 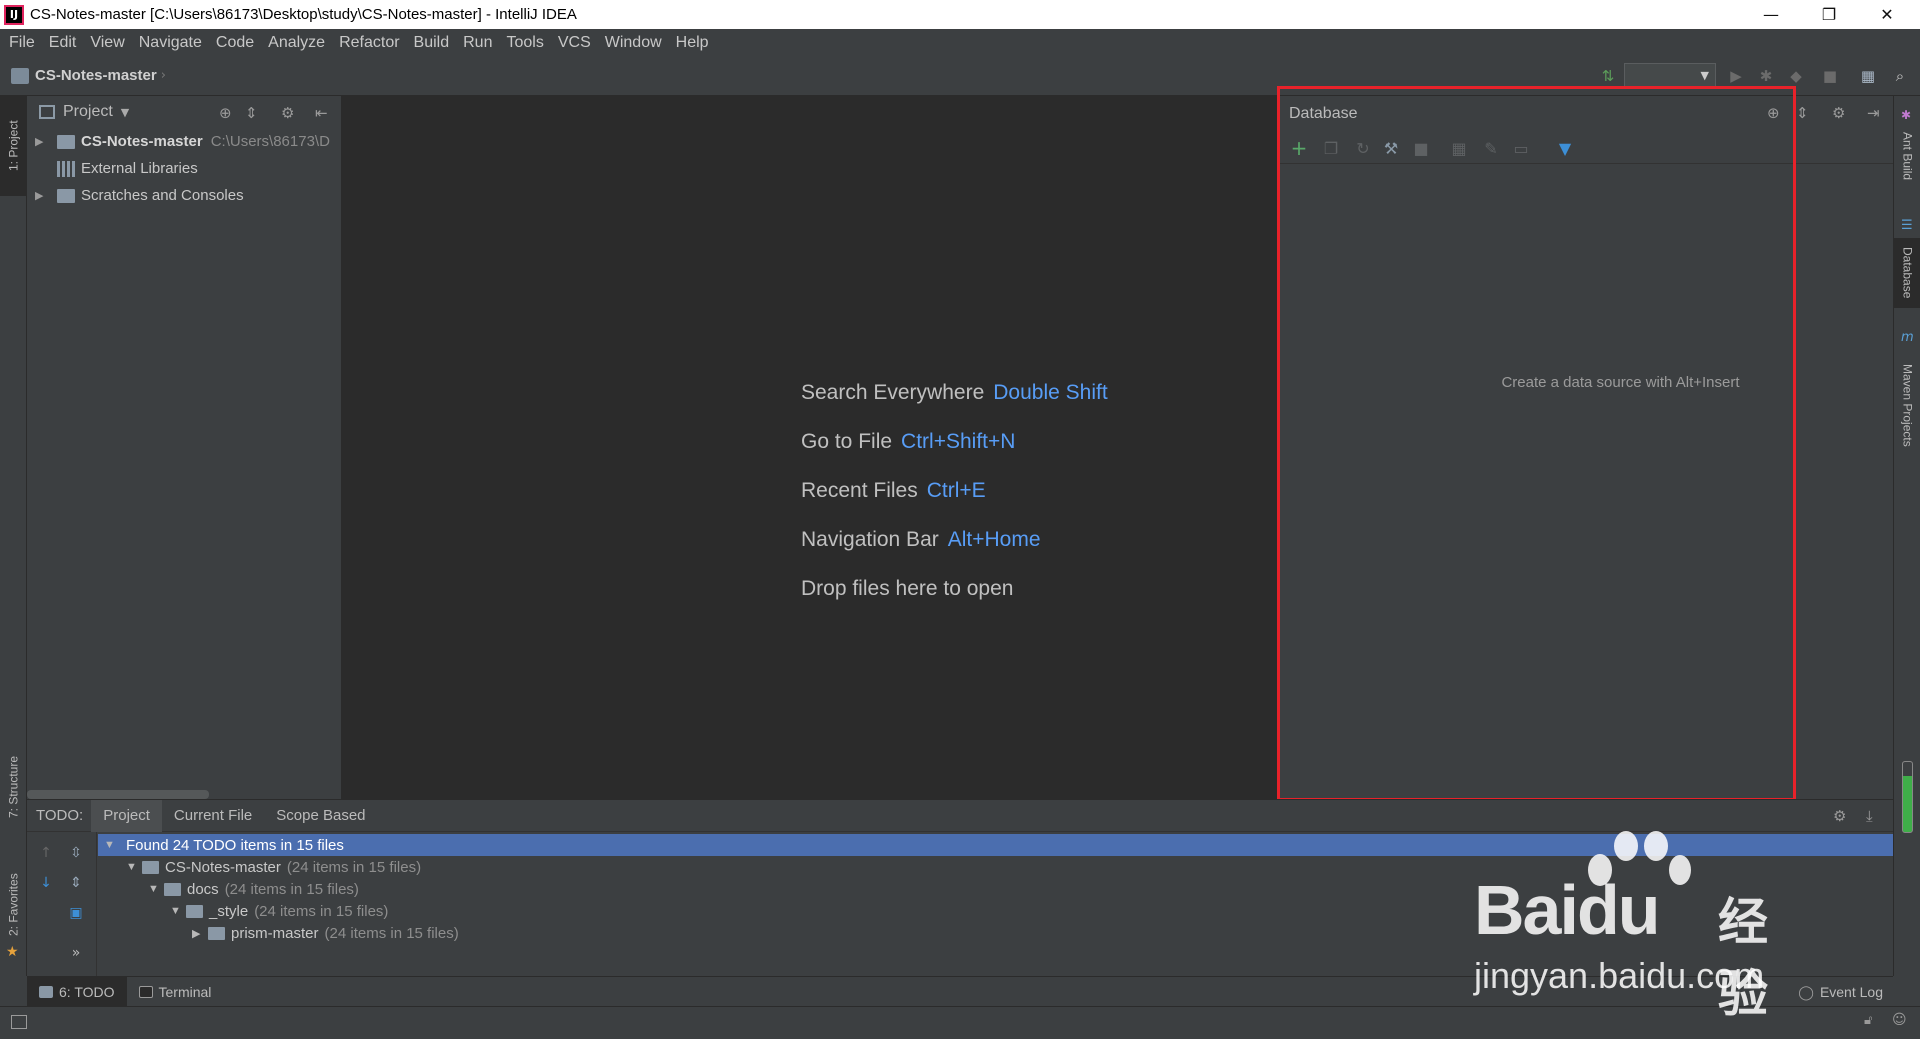 I want to click on toggle-tool-windows-icon, so click(x=19, y=1022).